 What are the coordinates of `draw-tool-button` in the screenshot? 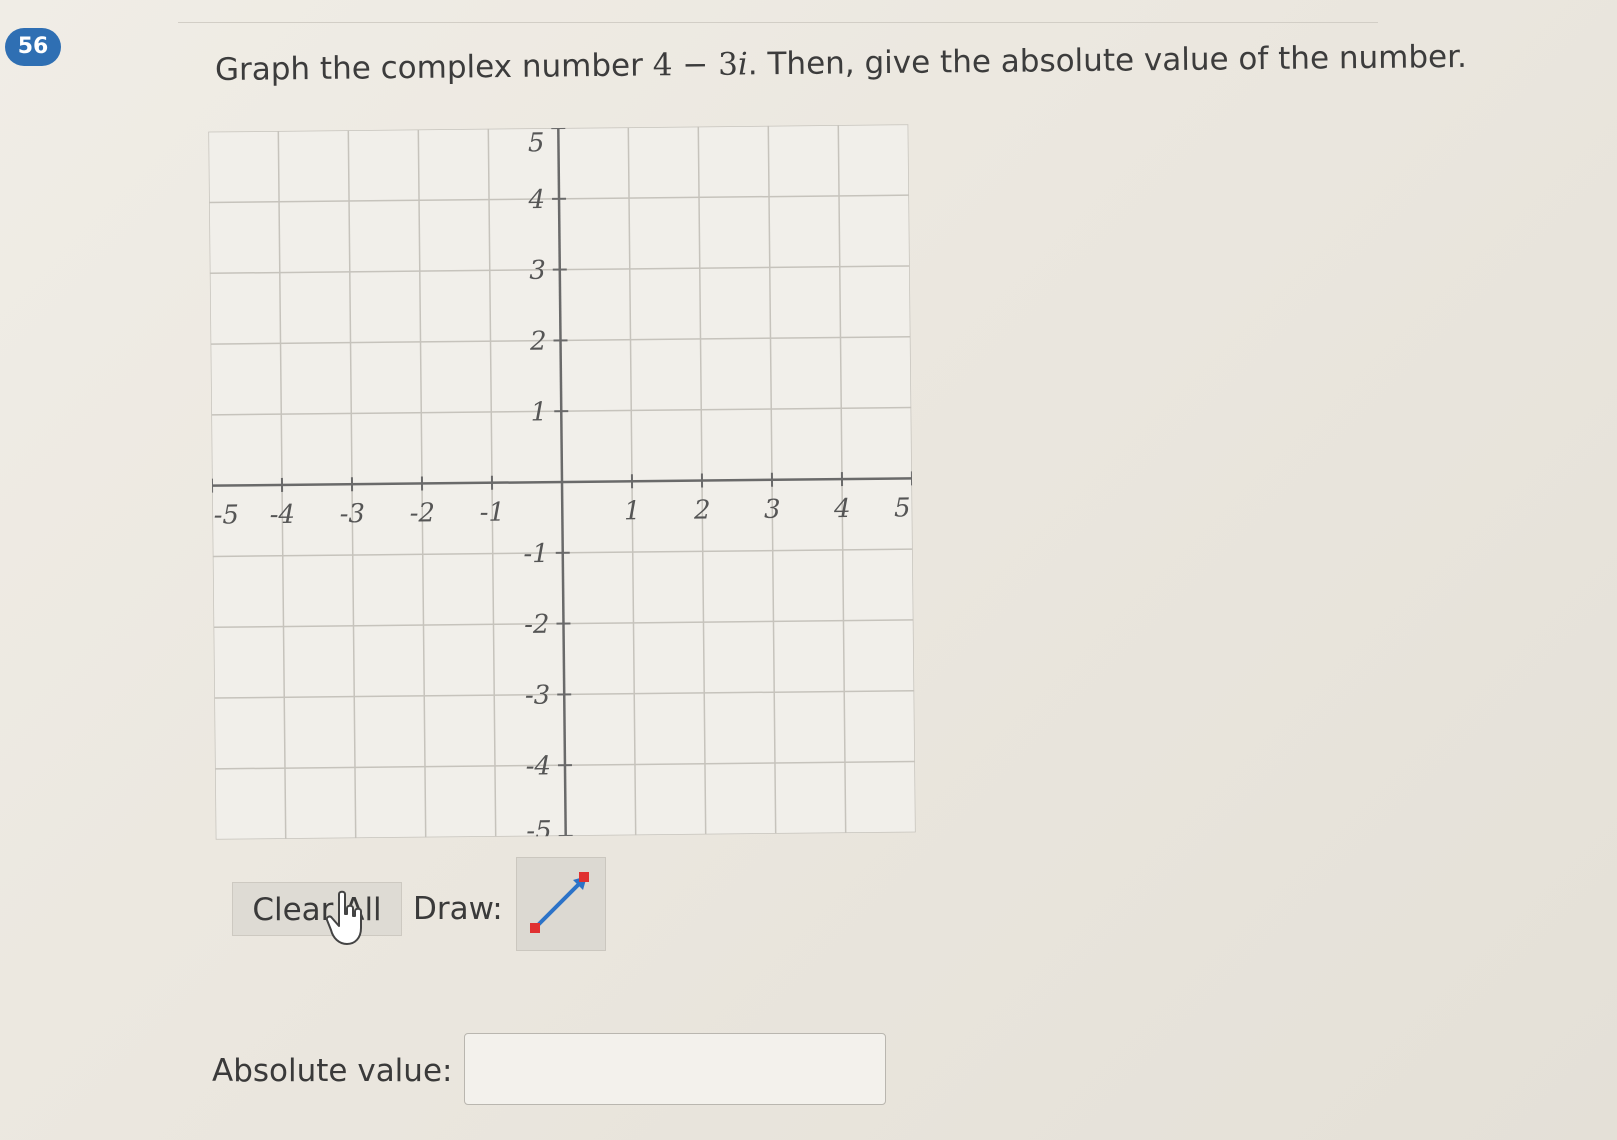 It's located at (561, 904).